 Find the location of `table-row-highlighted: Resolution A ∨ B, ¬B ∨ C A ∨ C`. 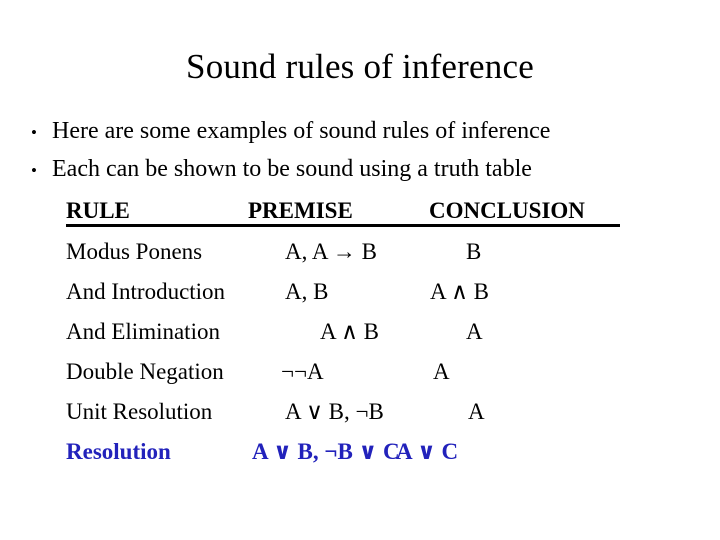

table-row-highlighted: Resolution A ∨ B, ¬B ∨ C A ∨ C is located at coordinates (376, 452).